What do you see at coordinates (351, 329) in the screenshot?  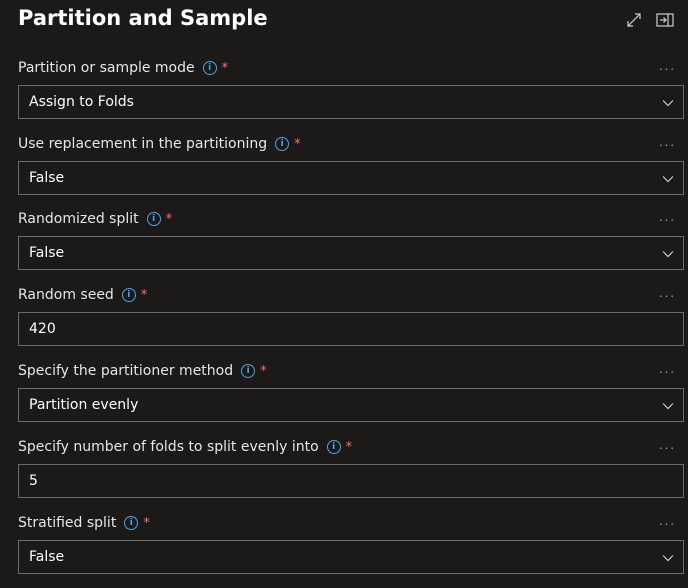 I see `random-seed-input: 420` at bounding box center [351, 329].